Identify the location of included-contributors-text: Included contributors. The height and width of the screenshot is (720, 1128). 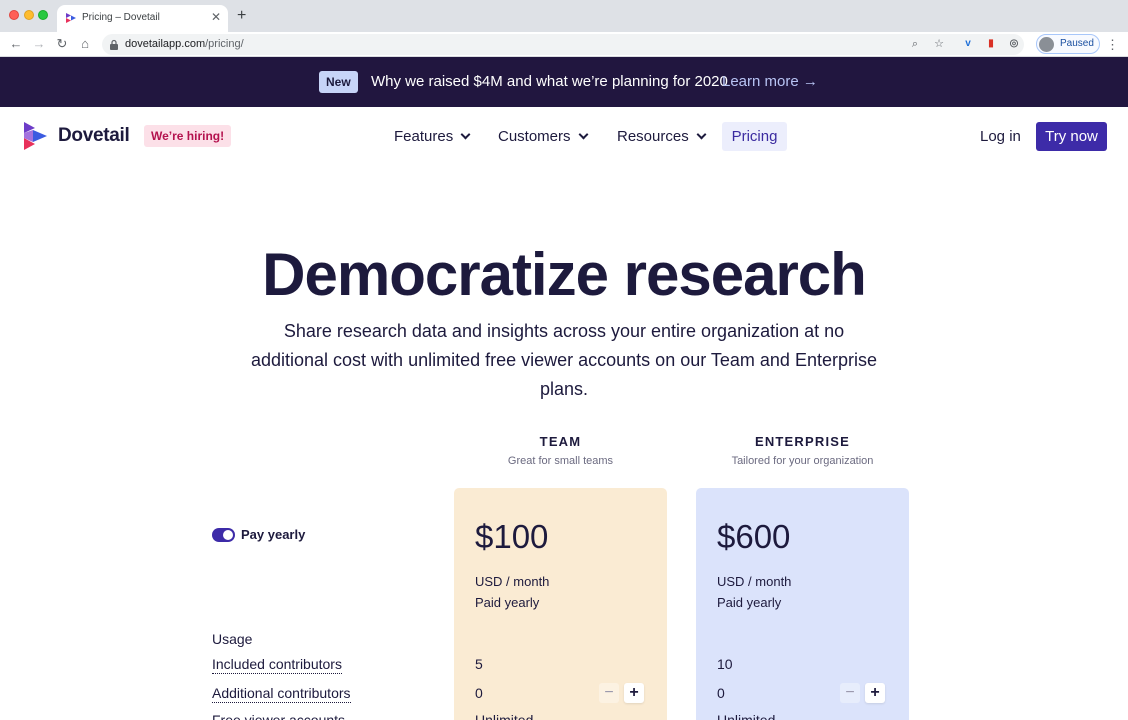
(277, 665).